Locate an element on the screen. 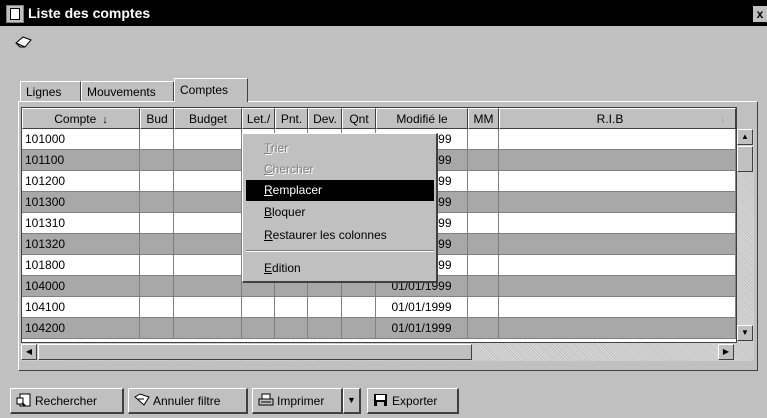 The height and width of the screenshot is (418, 767). cell-compte: 101300 is located at coordinates (81, 202).